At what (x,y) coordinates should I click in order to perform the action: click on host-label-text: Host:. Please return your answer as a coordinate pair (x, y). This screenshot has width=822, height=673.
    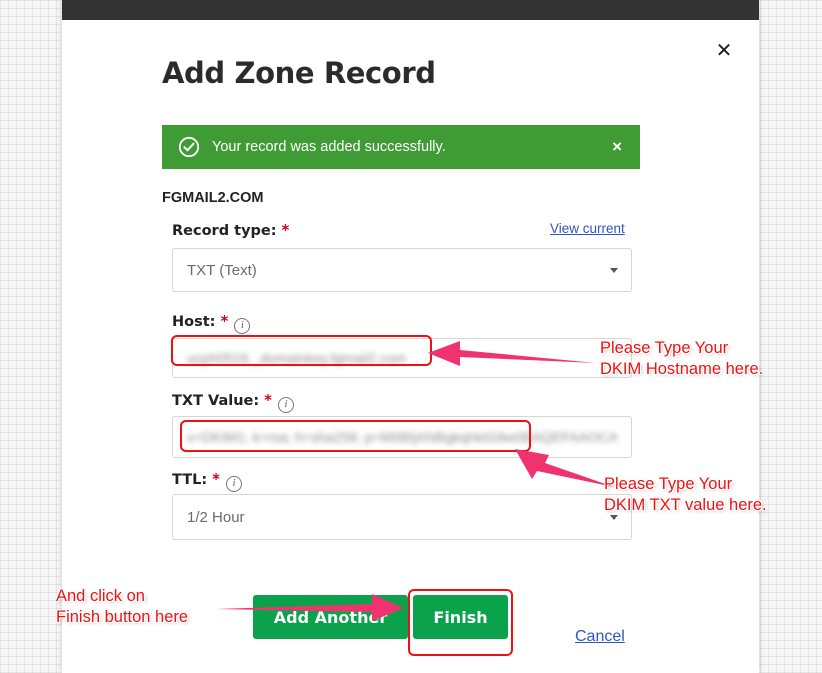
    Looking at the image, I should click on (194, 322).